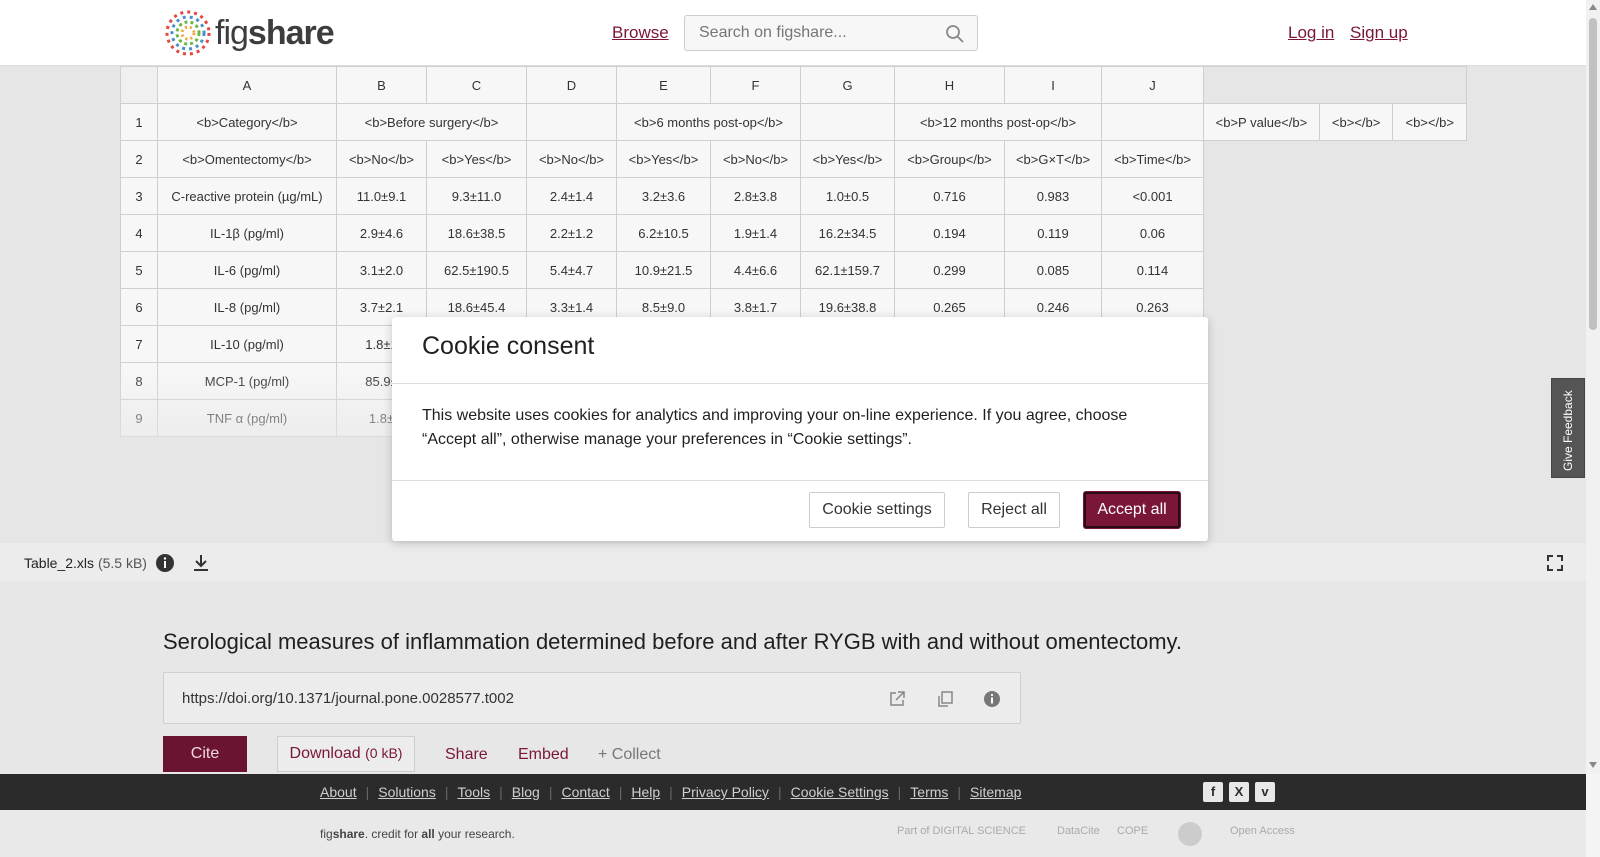 The height and width of the screenshot is (857, 1600). What do you see at coordinates (1593, 765) in the screenshot?
I see `scroll-down-icon` at bounding box center [1593, 765].